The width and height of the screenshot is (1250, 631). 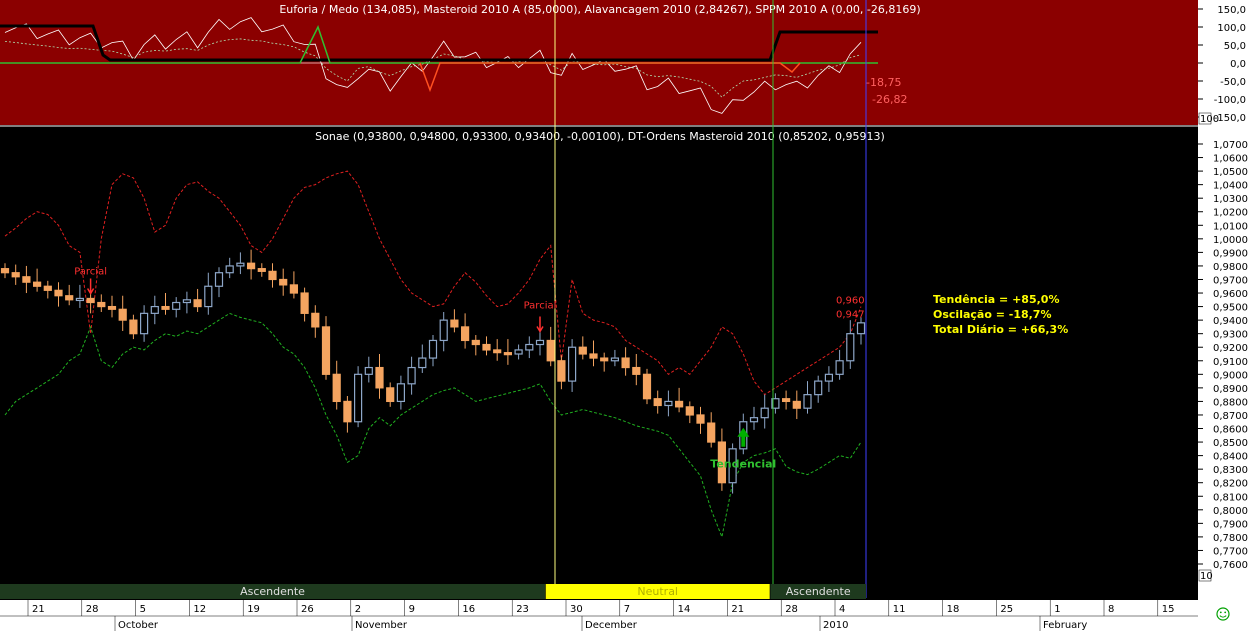 What do you see at coordinates (1209, 119) in the screenshot?
I see `indicator-axis-box-label: 100` at bounding box center [1209, 119].